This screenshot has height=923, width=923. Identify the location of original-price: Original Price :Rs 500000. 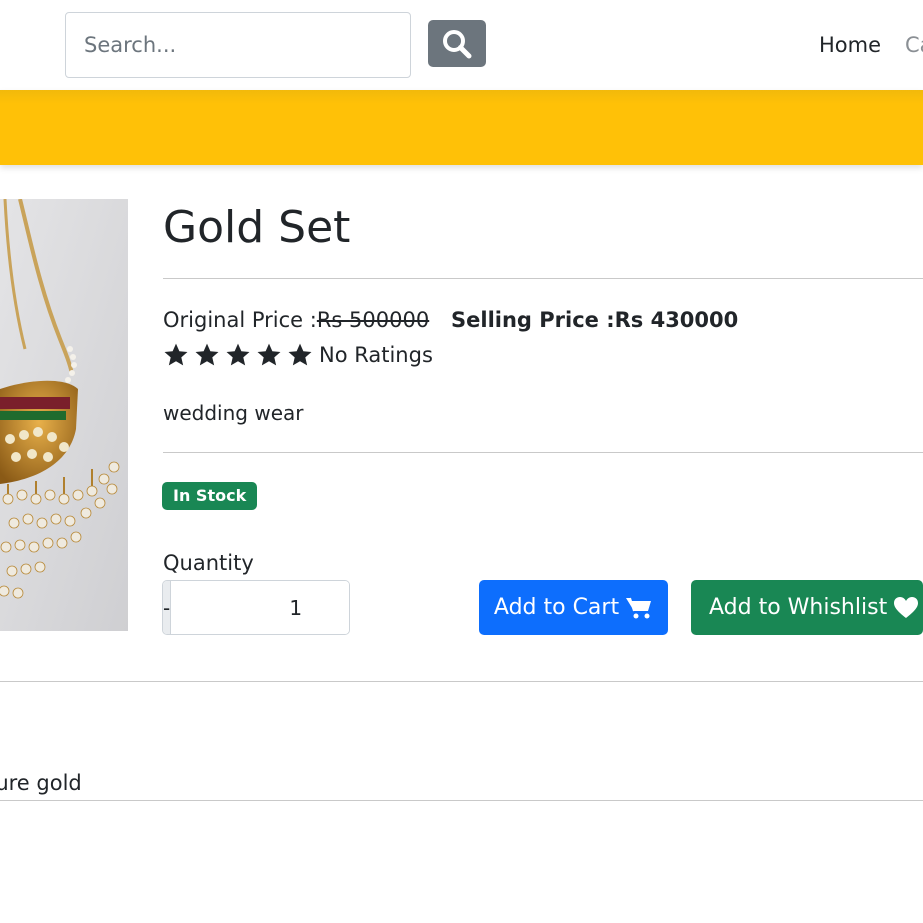
(296, 320).